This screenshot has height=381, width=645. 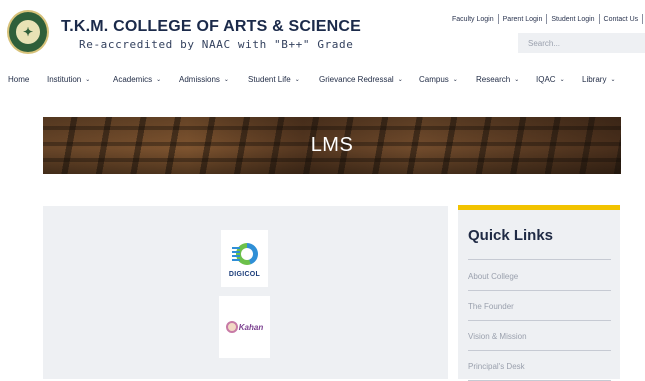 I want to click on nav-item-campus: Campus ⌄, so click(x=438, y=79).